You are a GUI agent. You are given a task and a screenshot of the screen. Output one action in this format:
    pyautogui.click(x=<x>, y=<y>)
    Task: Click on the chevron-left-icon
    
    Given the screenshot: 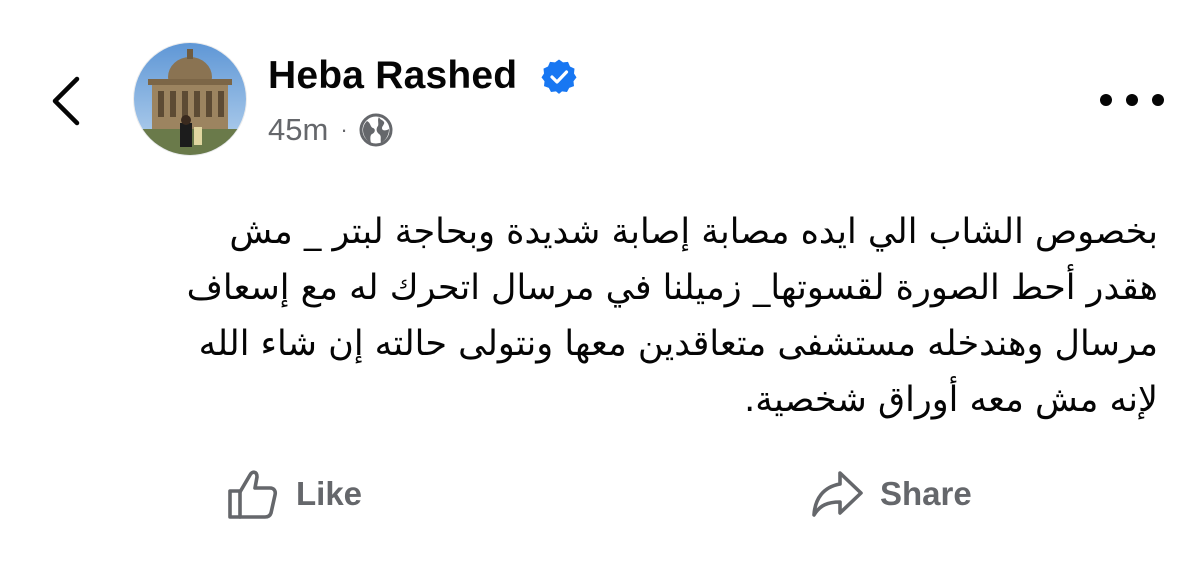 What is the action you would take?
    pyautogui.click(x=66, y=101)
    